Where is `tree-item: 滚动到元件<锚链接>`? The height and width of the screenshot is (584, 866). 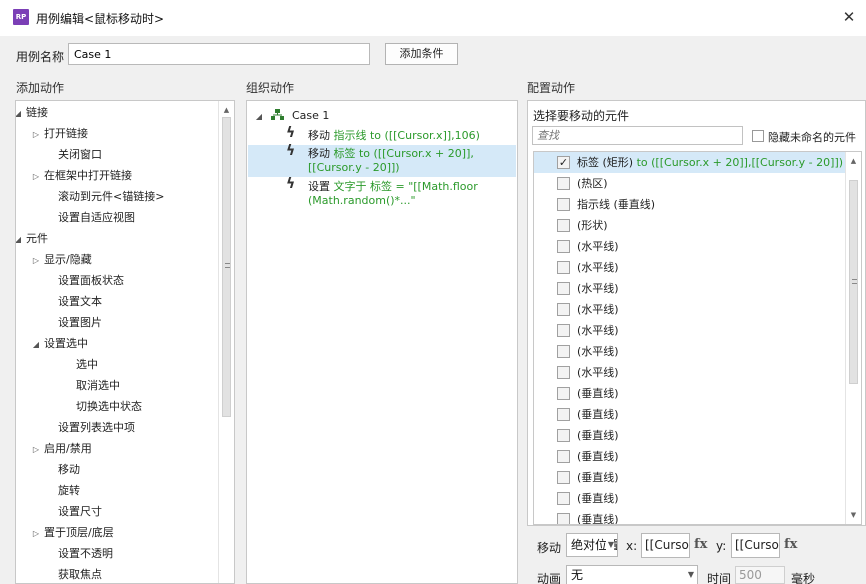
tree-item: 滚动到元件<锚链接> is located at coordinates (111, 196).